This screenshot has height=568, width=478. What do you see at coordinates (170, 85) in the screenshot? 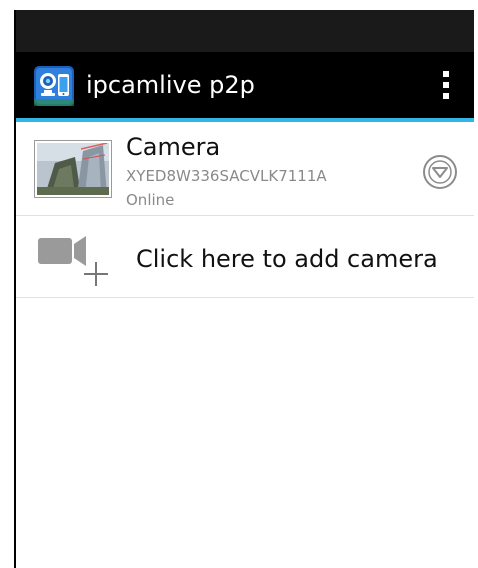
I see `app-title: ipcamlive p2p` at bounding box center [170, 85].